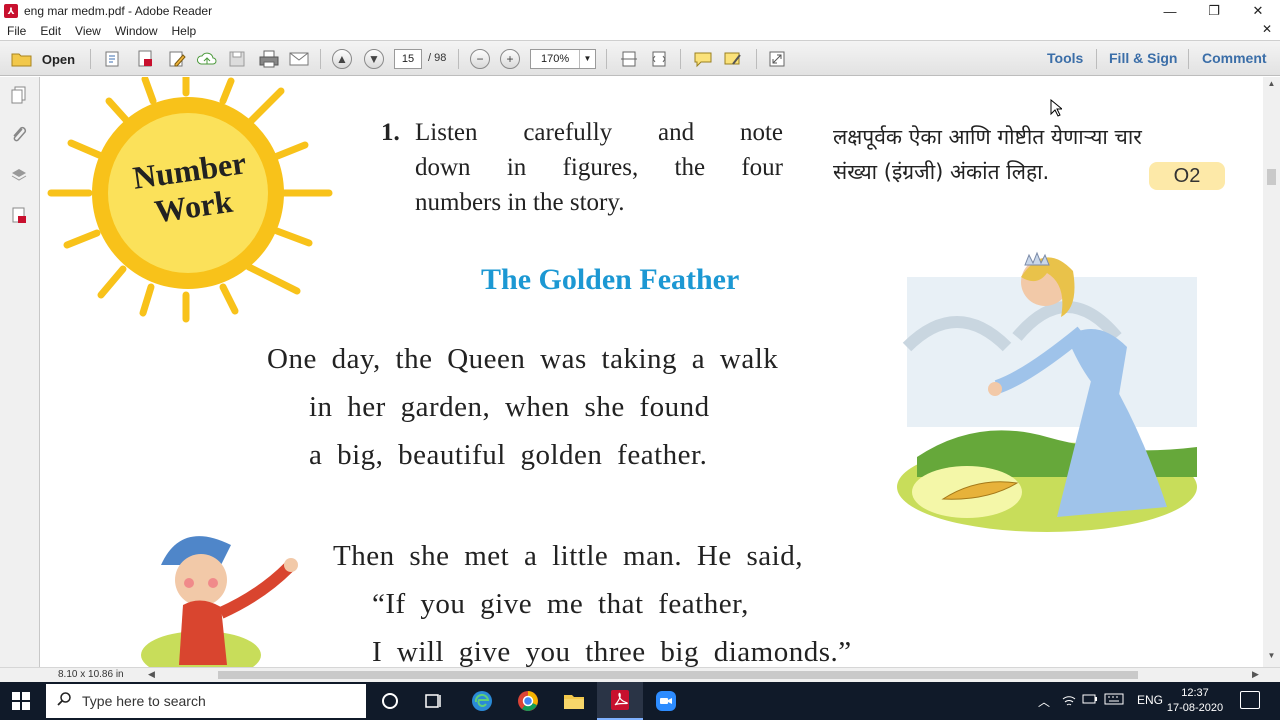  I want to click on page-number-input: 15, so click(408, 59).